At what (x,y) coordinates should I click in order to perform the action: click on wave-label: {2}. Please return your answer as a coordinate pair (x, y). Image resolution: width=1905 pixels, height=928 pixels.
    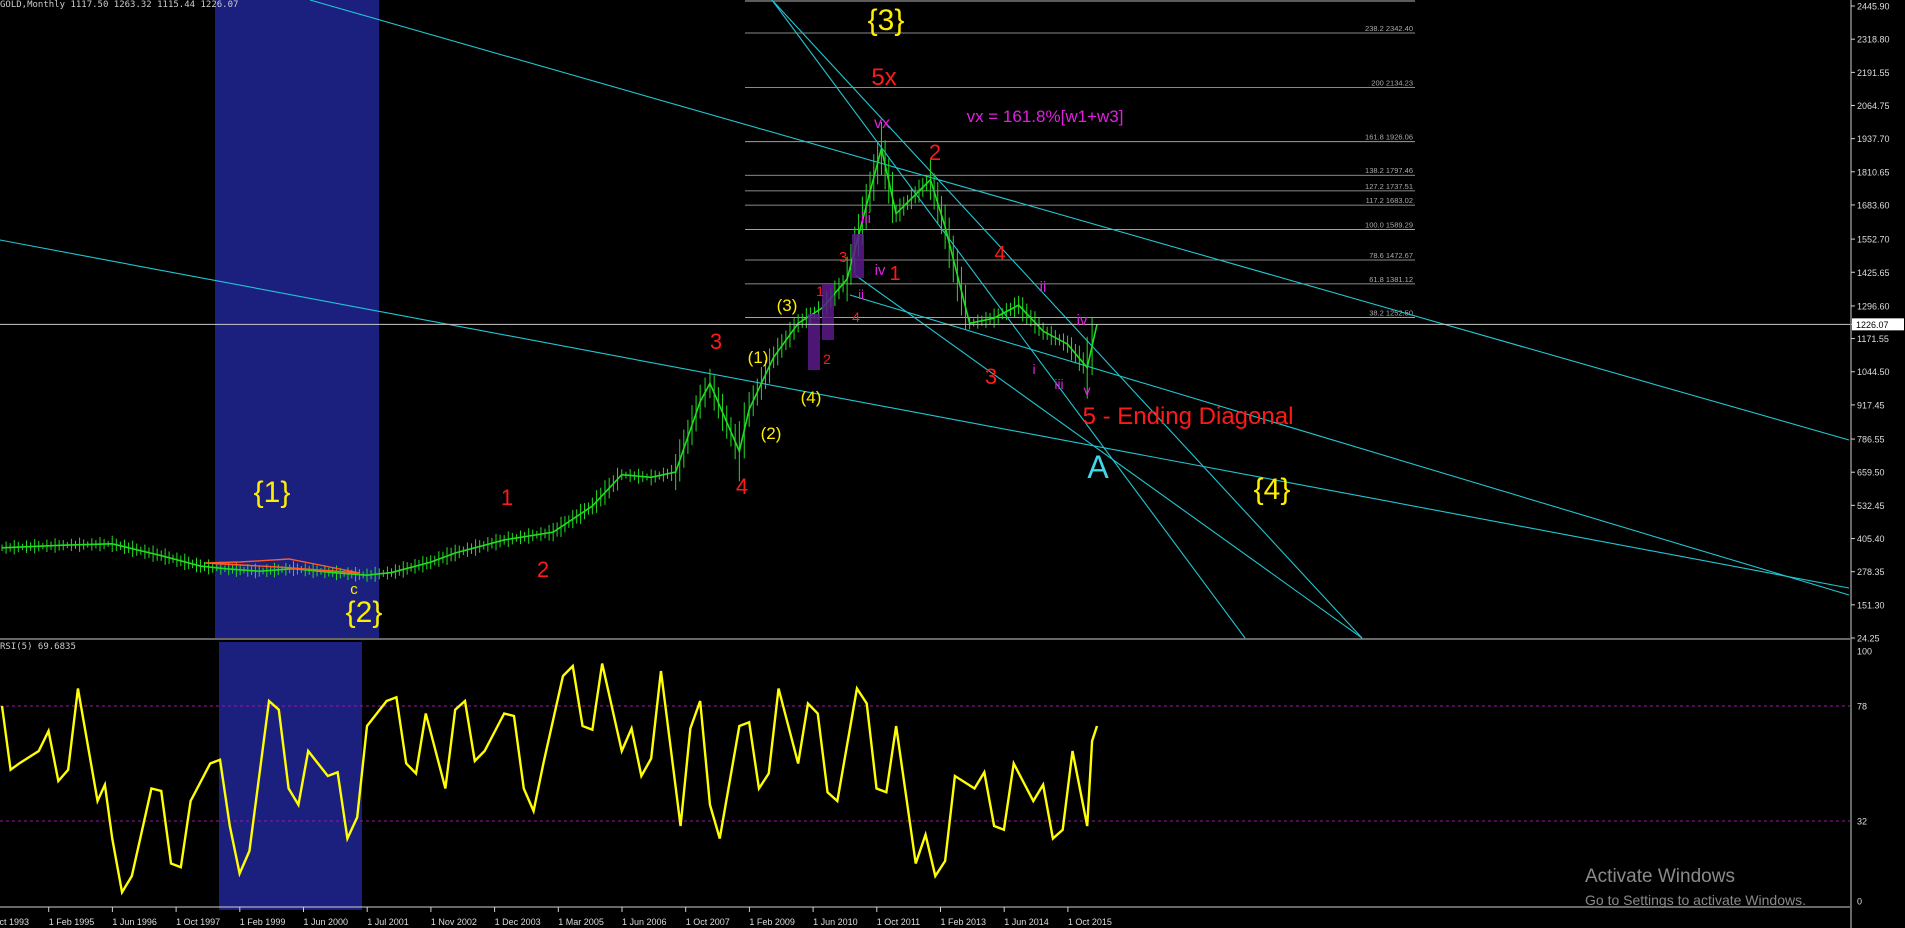
    Looking at the image, I should click on (364, 612).